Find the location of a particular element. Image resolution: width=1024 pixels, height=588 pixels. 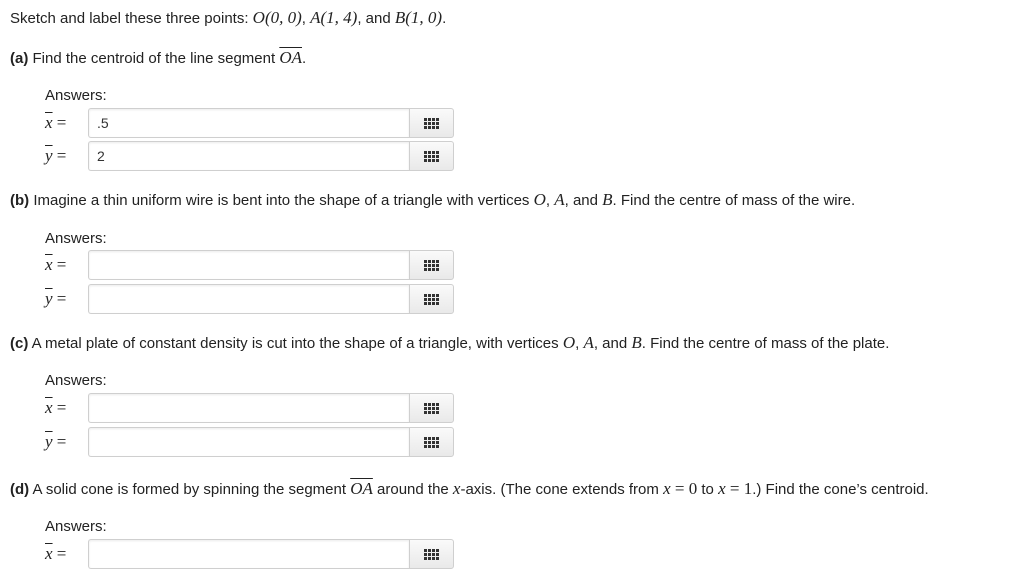

part-b-x-label: x = is located at coordinates (65, 265).